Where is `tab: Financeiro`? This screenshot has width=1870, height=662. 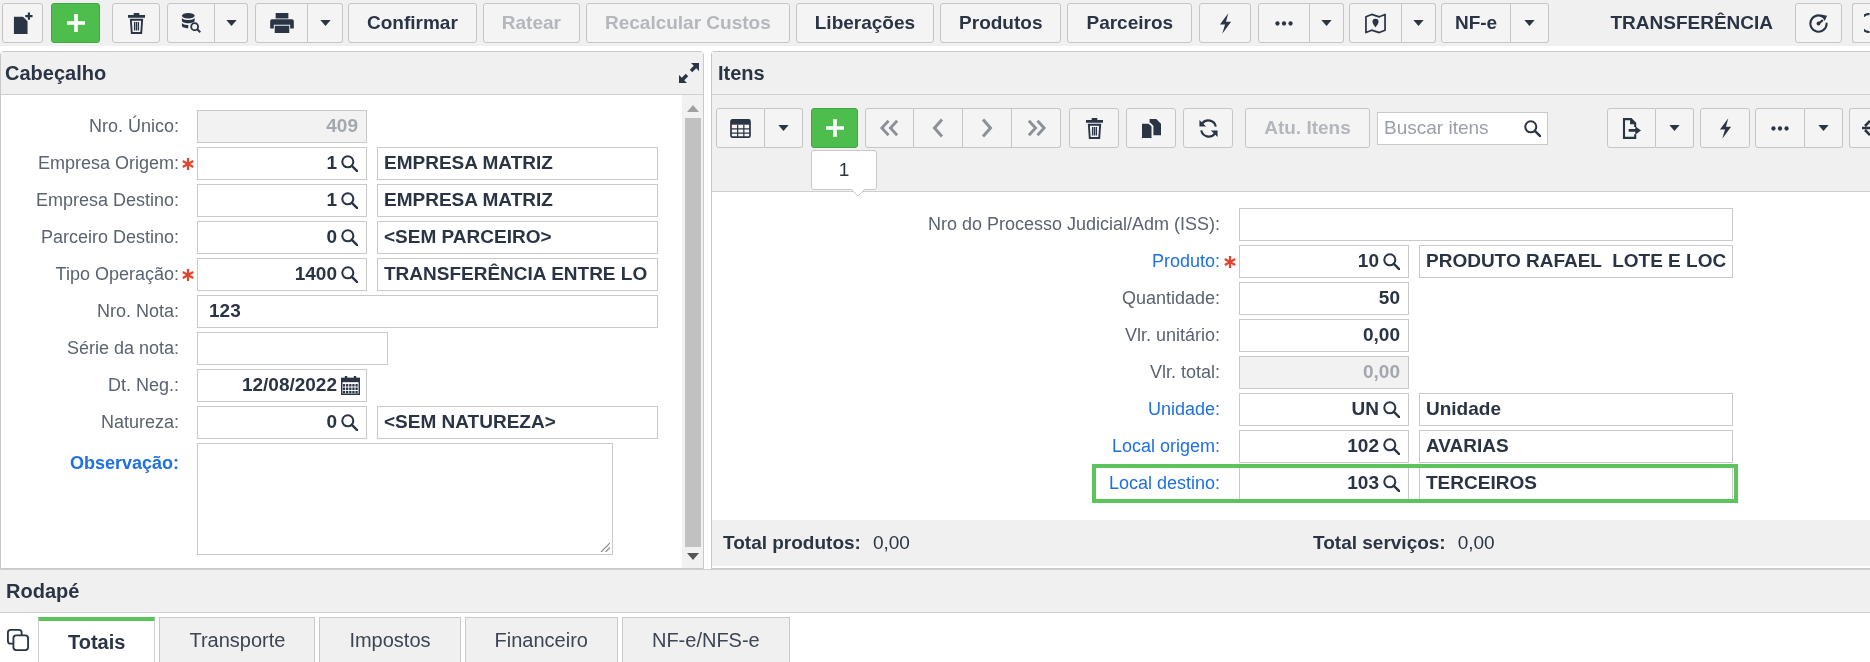
tab: Financeiro is located at coordinates (541, 639).